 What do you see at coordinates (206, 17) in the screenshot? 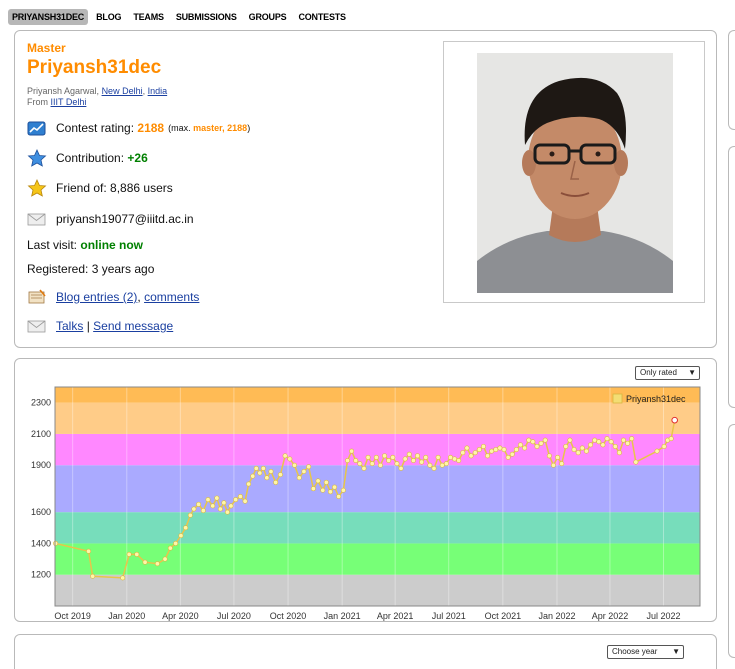
I see `nav-submissions: SUBMISSIONS` at bounding box center [206, 17].